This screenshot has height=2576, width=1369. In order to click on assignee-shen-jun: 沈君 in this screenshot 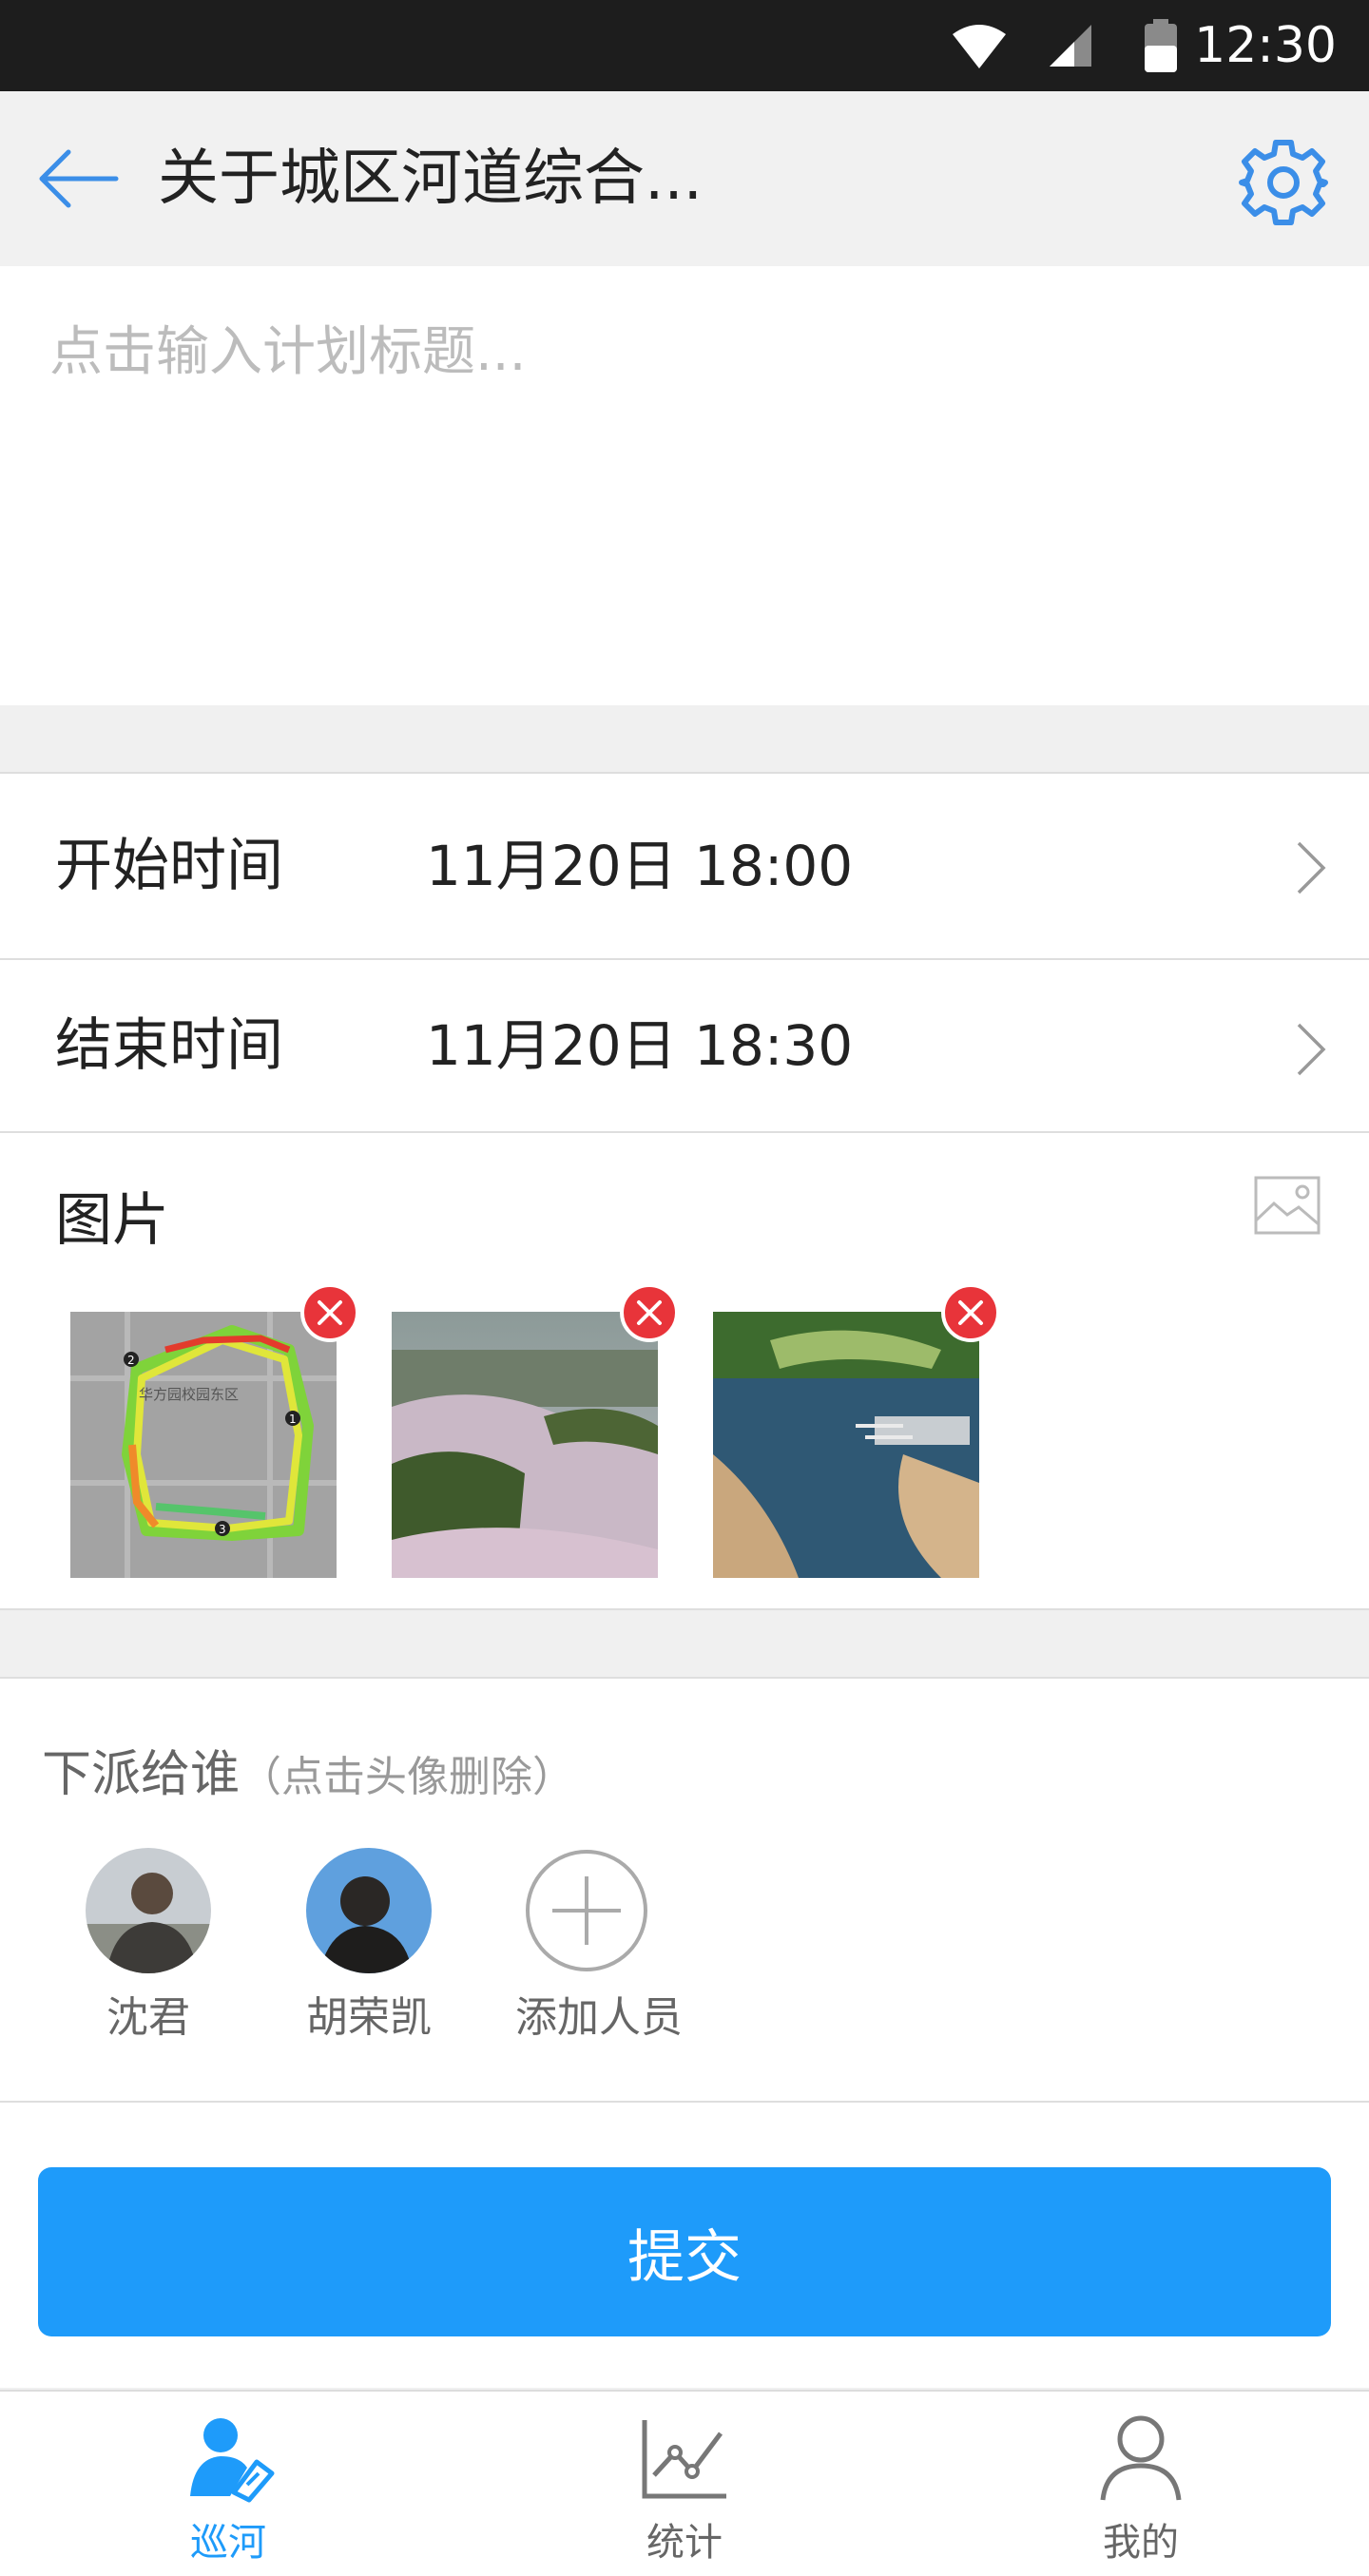, I will do `click(148, 1946)`.